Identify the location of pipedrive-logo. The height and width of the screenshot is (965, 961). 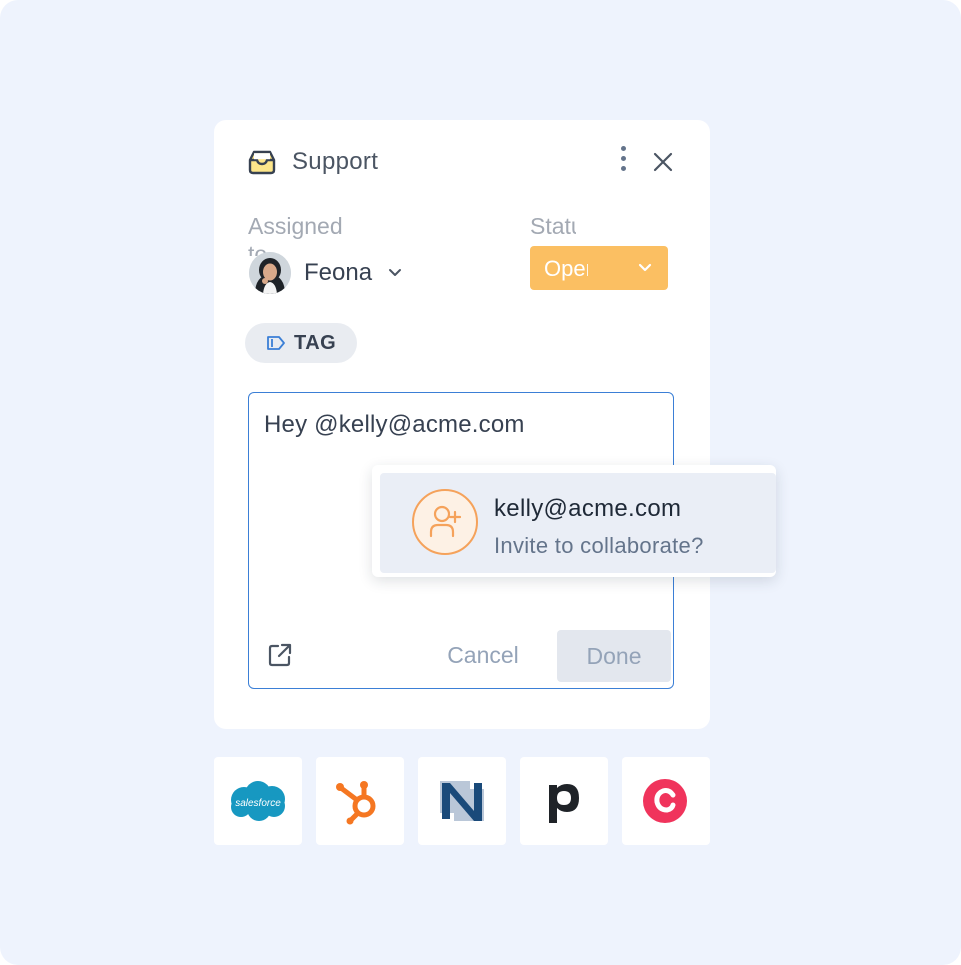
(564, 803).